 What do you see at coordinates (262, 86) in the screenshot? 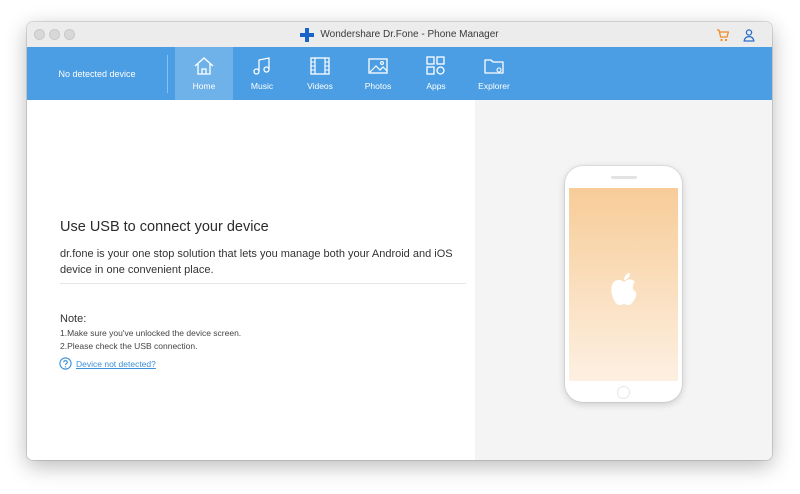
I see `tab-label: Music` at bounding box center [262, 86].